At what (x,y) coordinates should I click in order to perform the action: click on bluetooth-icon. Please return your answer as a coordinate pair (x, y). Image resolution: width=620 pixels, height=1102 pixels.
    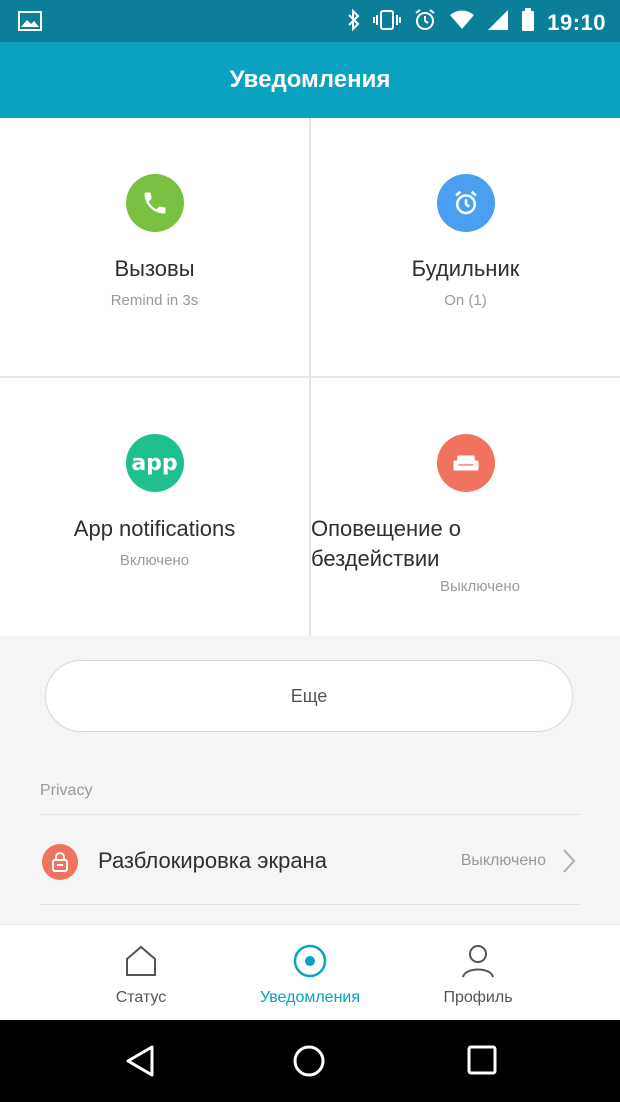
    Looking at the image, I should click on (354, 22).